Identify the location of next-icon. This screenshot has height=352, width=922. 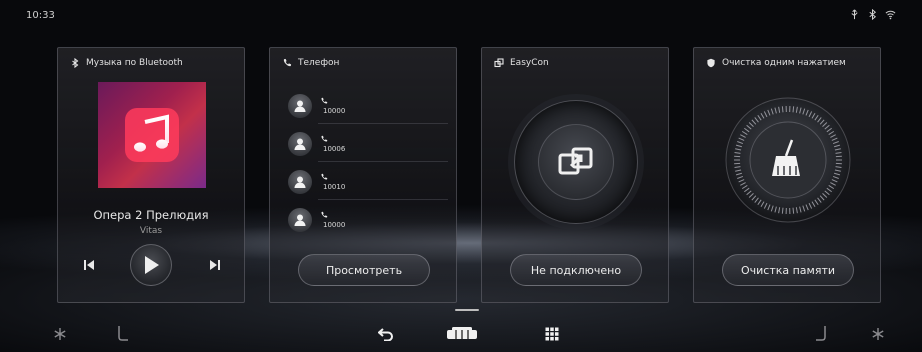
(215, 265).